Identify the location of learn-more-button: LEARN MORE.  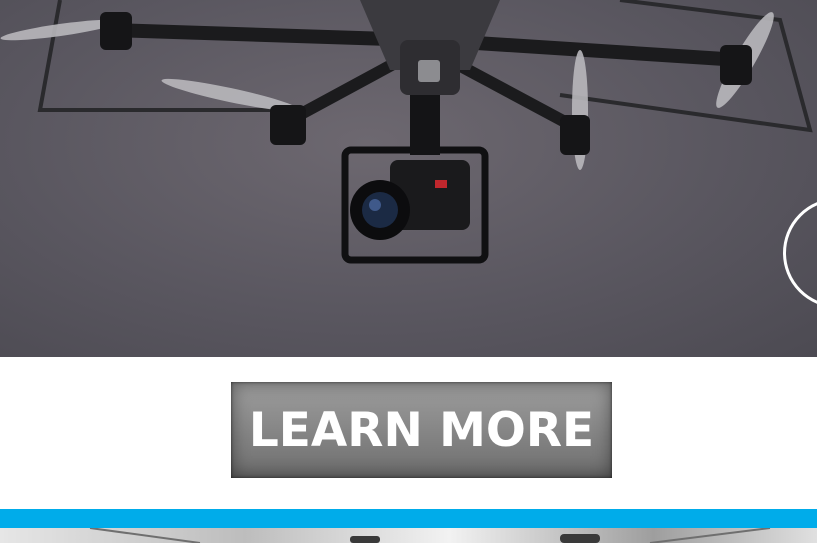
(421, 430).